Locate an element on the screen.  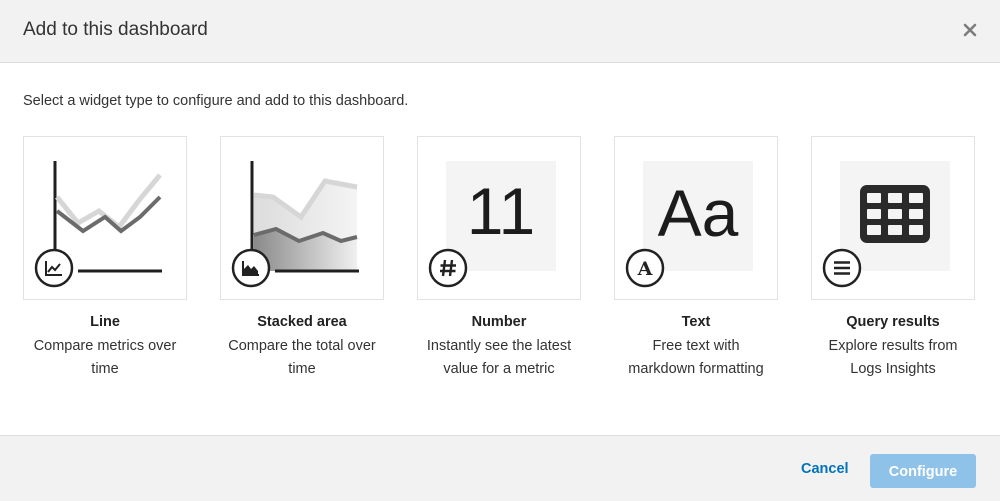
widget-description: Explore results from Logs Insights is located at coordinates (893, 358).